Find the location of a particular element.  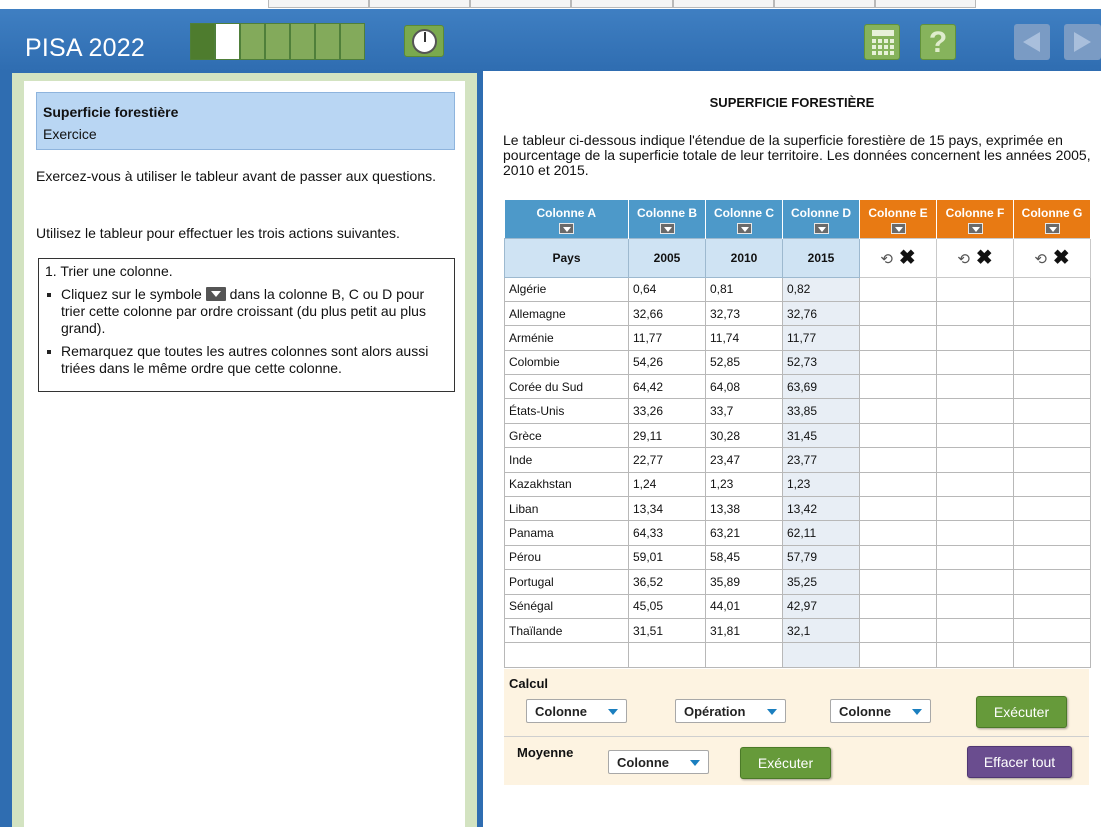

calc-execute-button: Exécuter is located at coordinates (1021, 712).